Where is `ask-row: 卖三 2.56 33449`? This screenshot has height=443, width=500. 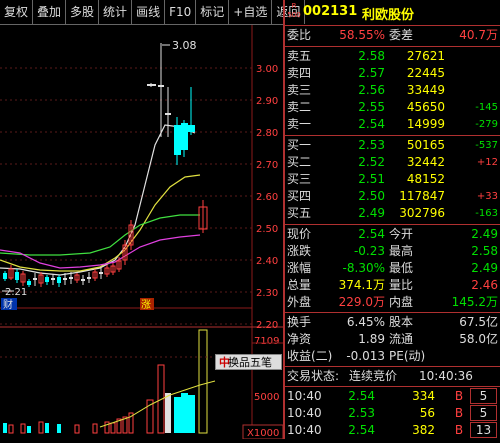 ask-row: 卖三 2.56 33449 is located at coordinates (392, 90).